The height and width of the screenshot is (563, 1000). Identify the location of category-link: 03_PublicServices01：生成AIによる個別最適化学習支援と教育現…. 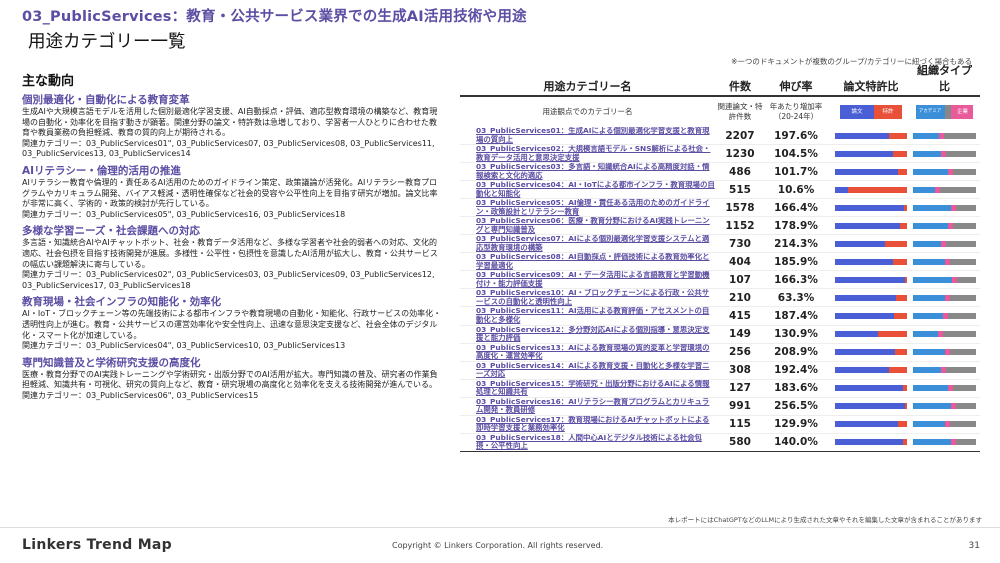
(587, 135).